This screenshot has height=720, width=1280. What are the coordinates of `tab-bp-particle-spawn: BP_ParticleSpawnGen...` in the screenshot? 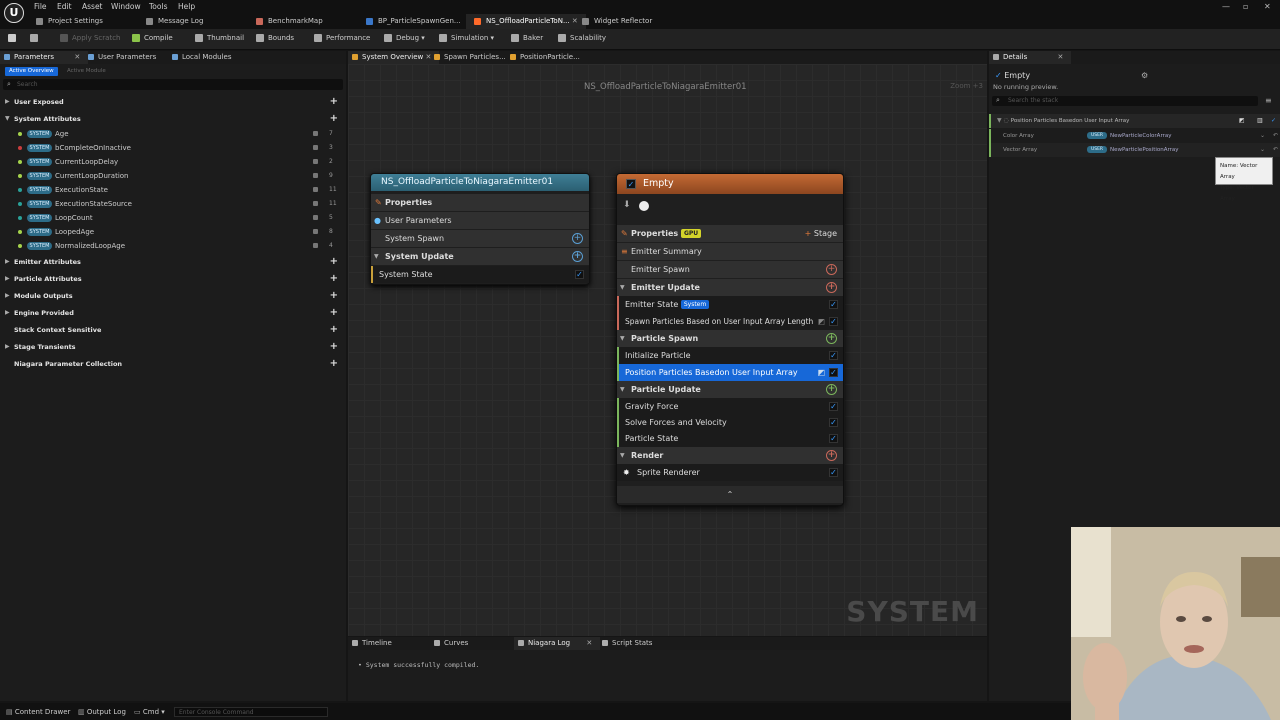 It's located at (413, 21).